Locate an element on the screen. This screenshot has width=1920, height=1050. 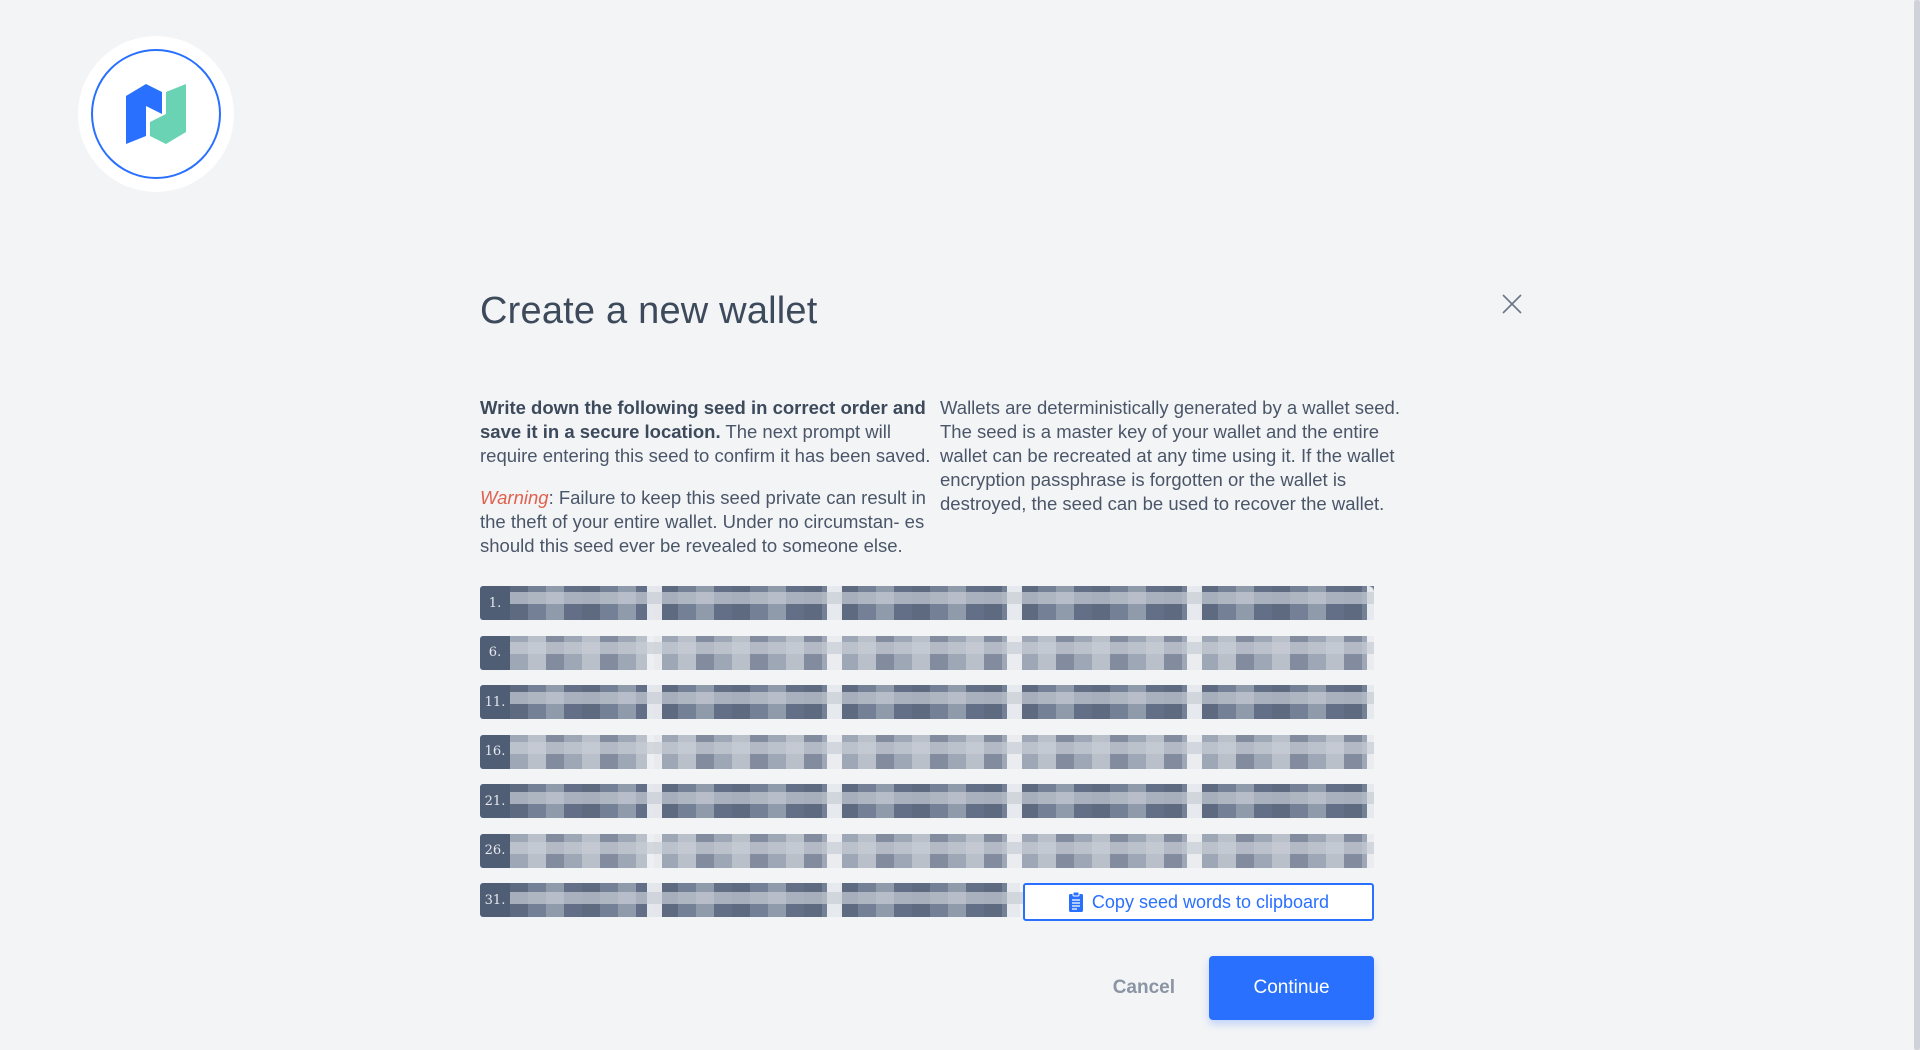
seed-cell: 1. is located at coordinates (570, 603).